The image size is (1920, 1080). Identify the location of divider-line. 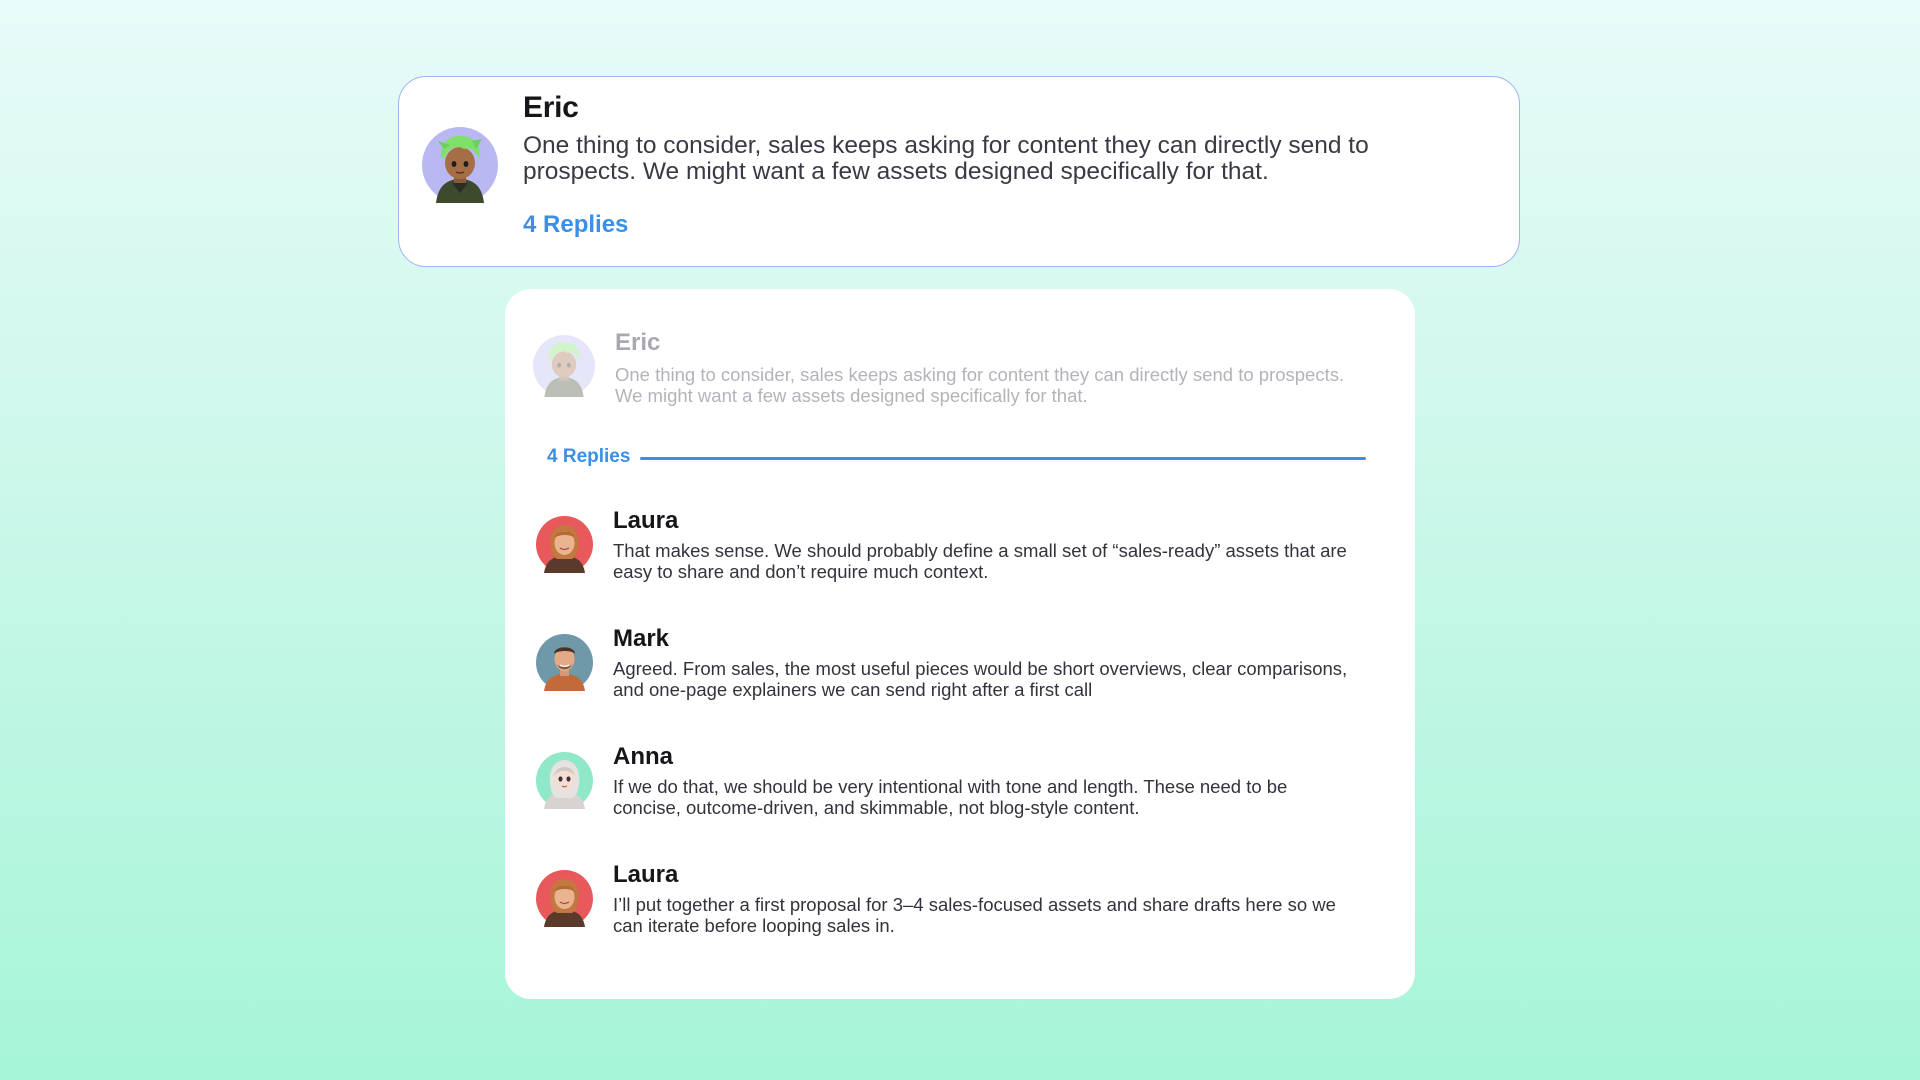
(1003, 458).